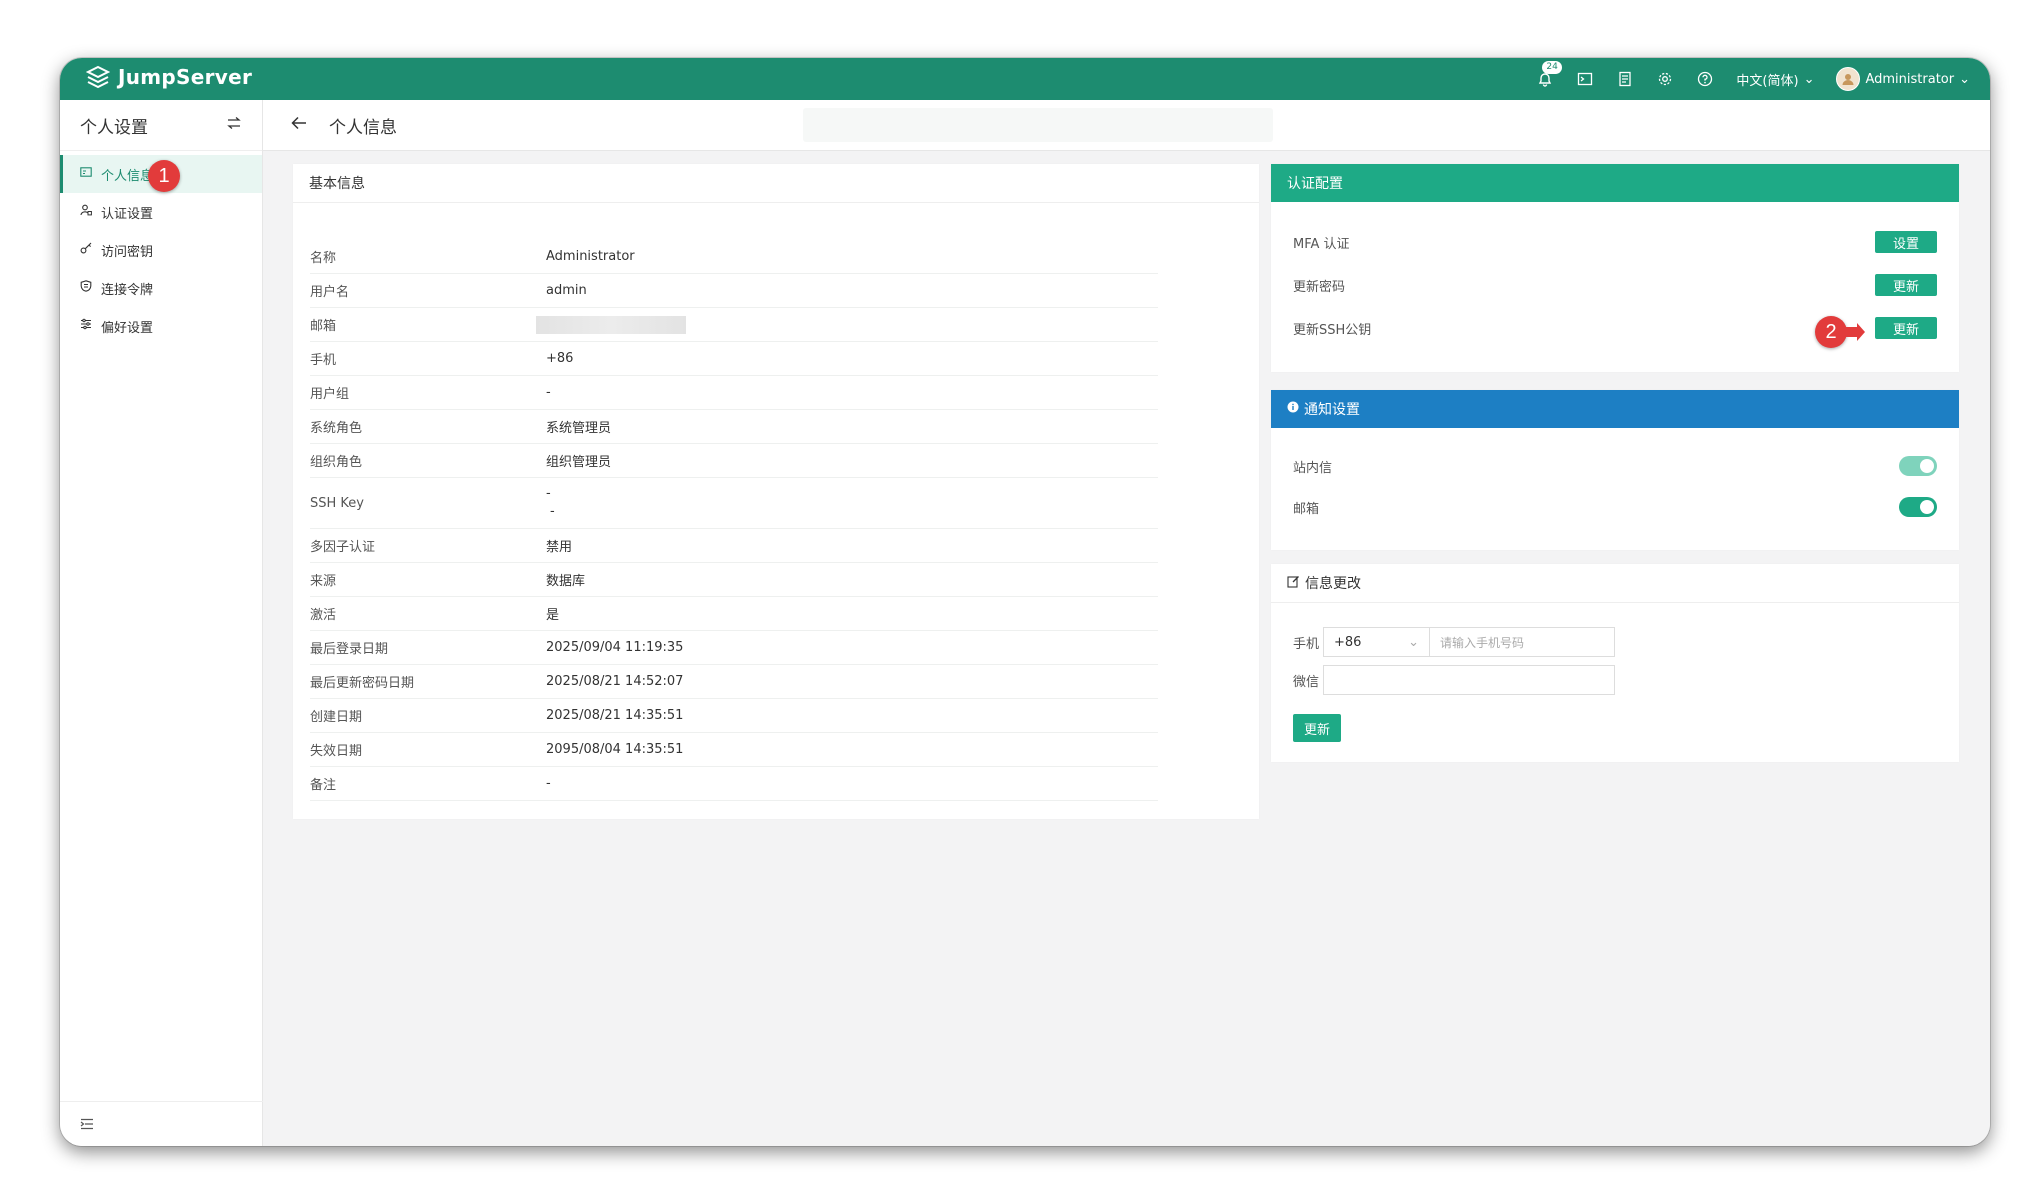  What do you see at coordinates (1906, 242) in the screenshot?
I see `mfa-setup-button: 设置` at bounding box center [1906, 242].